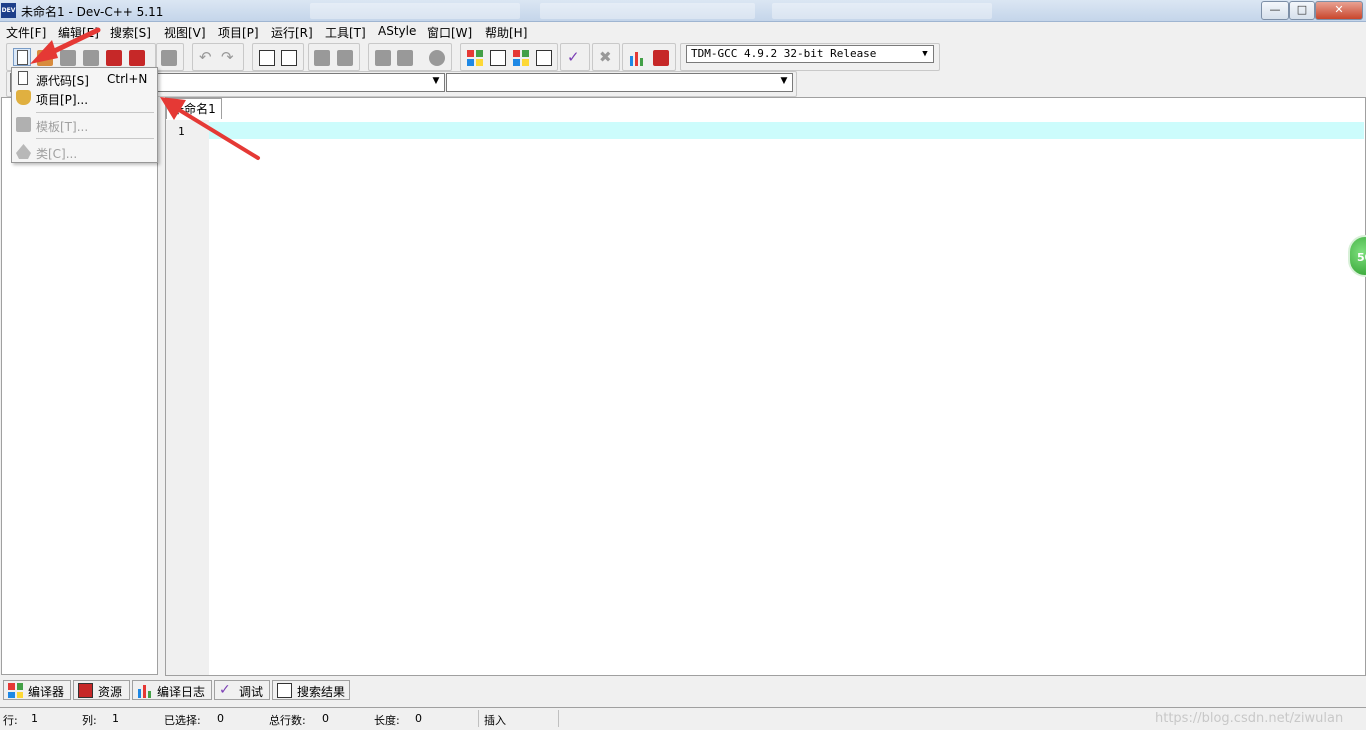 Image resolution: width=1366 pixels, height=730 pixels. What do you see at coordinates (637, 58) in the screenshot?
I see `profile-analysis-icon` at bounding box center [637, 58].